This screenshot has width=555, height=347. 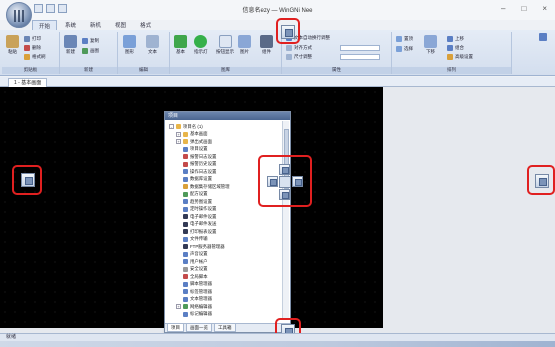 What do you see at coordinates (201, 179) in the screenshot?
I see `tree-node-label: 数据库设置` at bounding box center [201, 179].